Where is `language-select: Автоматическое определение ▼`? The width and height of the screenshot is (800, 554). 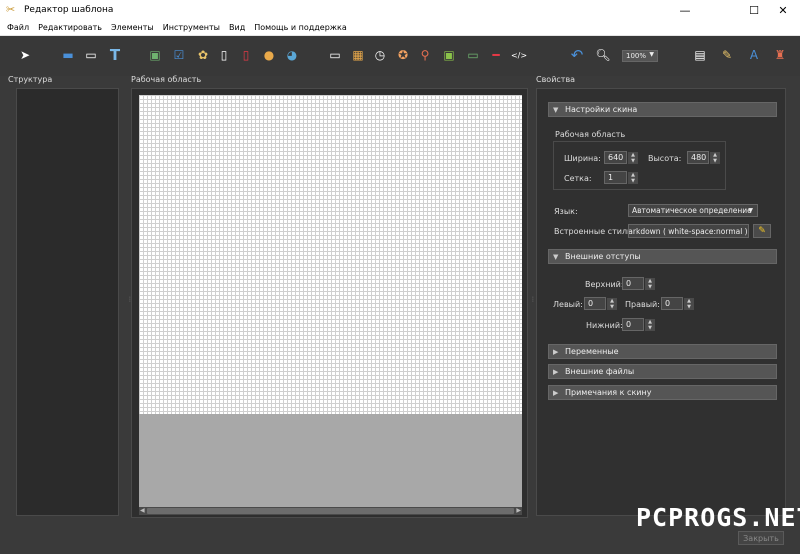 language-select: Автоматическое определение ▼ is located at coordinates (693, 210).